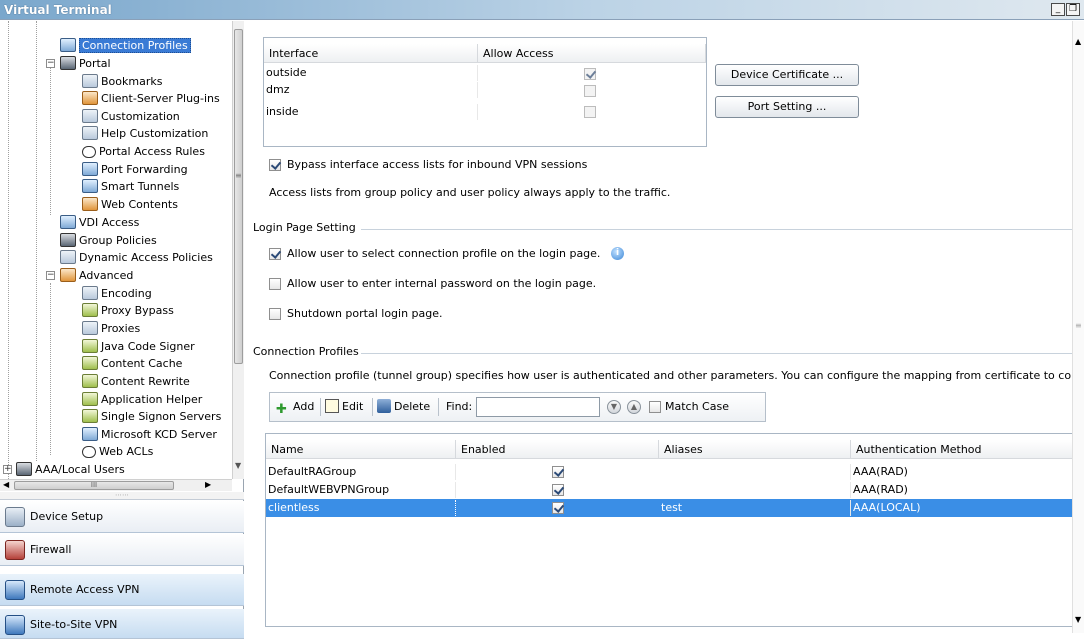 This screenshot has width=1084, height=639. Describe the element at coordinates (108, 240) in the screenshot. I see `nav-item-group-policies: Group Policies` at that location.